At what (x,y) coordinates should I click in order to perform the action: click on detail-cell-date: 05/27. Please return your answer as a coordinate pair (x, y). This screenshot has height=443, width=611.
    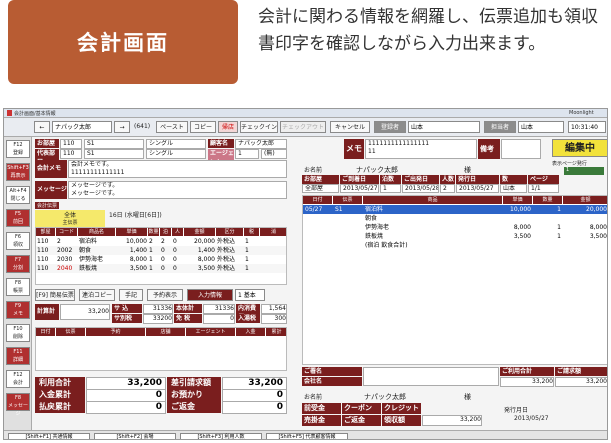
    Looking at the image, I should click on (314, 209).